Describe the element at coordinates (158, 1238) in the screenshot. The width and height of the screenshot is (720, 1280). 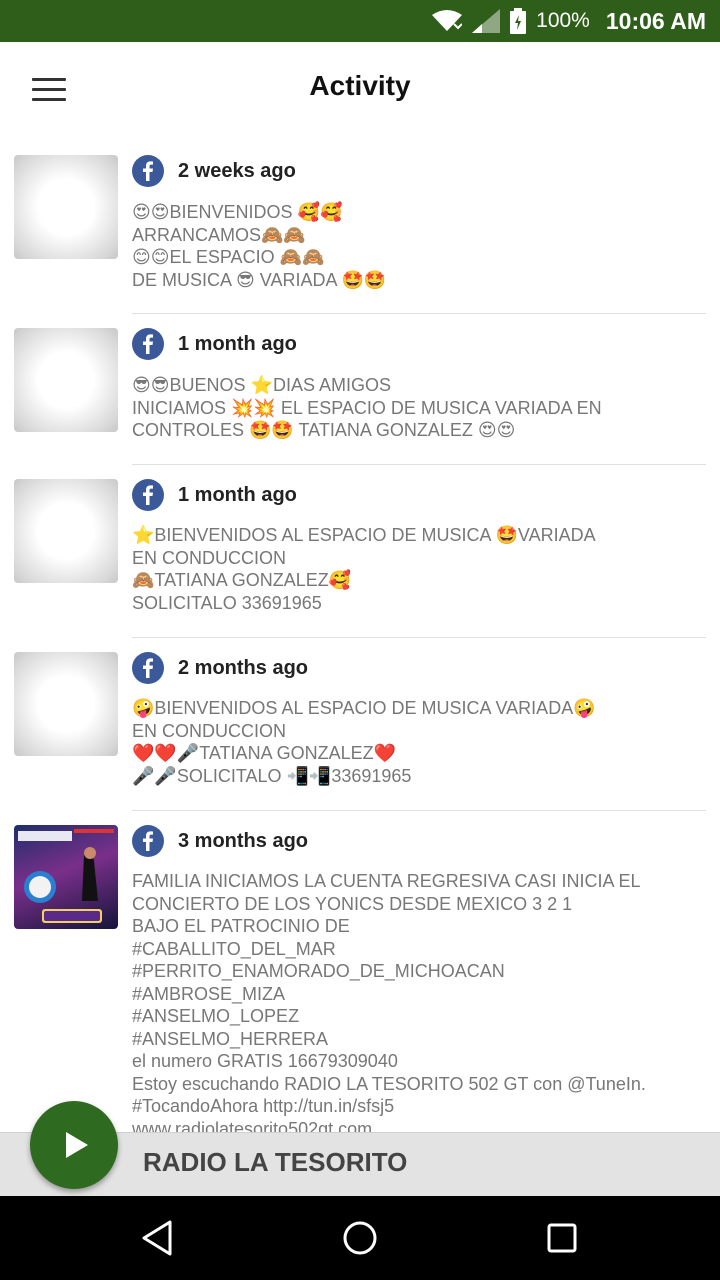
I see `back-icon` at that location.